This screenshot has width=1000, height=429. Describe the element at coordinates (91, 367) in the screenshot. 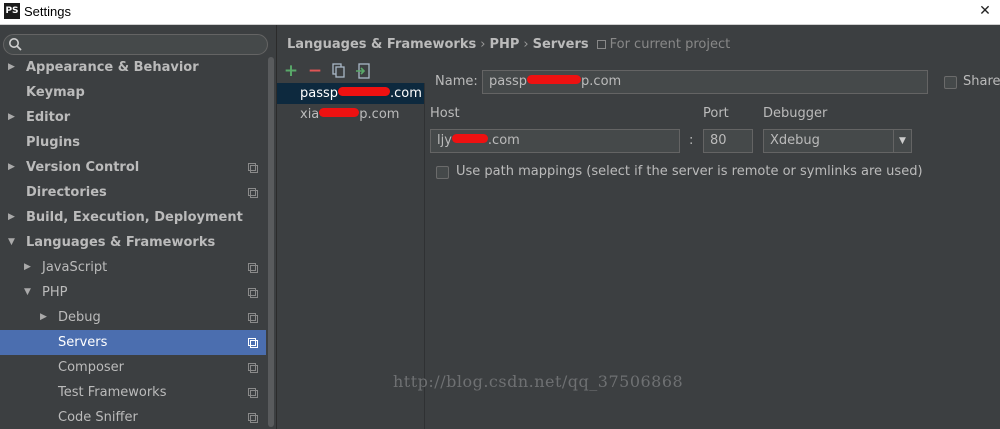

I see `sidebar-item-label: Composer` at that location.